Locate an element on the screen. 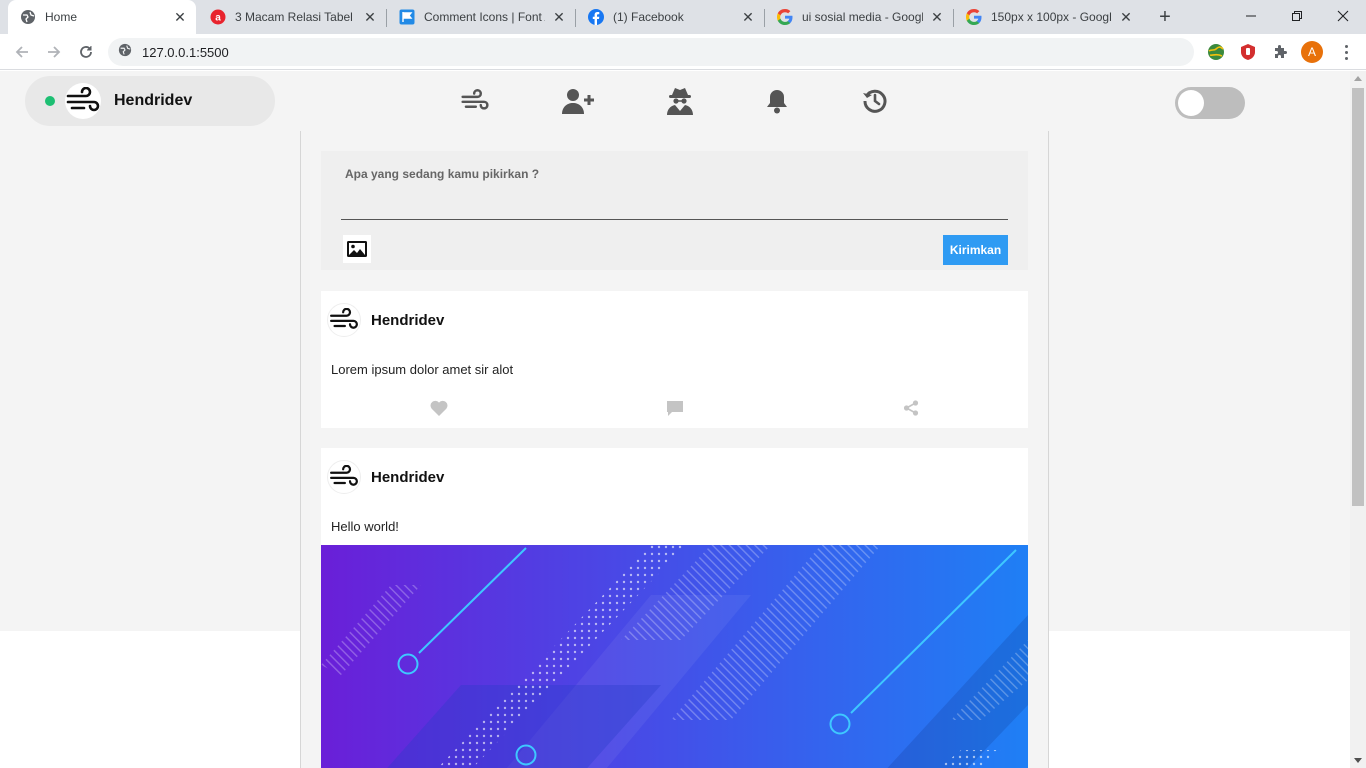  address-bar: 127.0.0.1:5500 is located at coordinates (651, 52).